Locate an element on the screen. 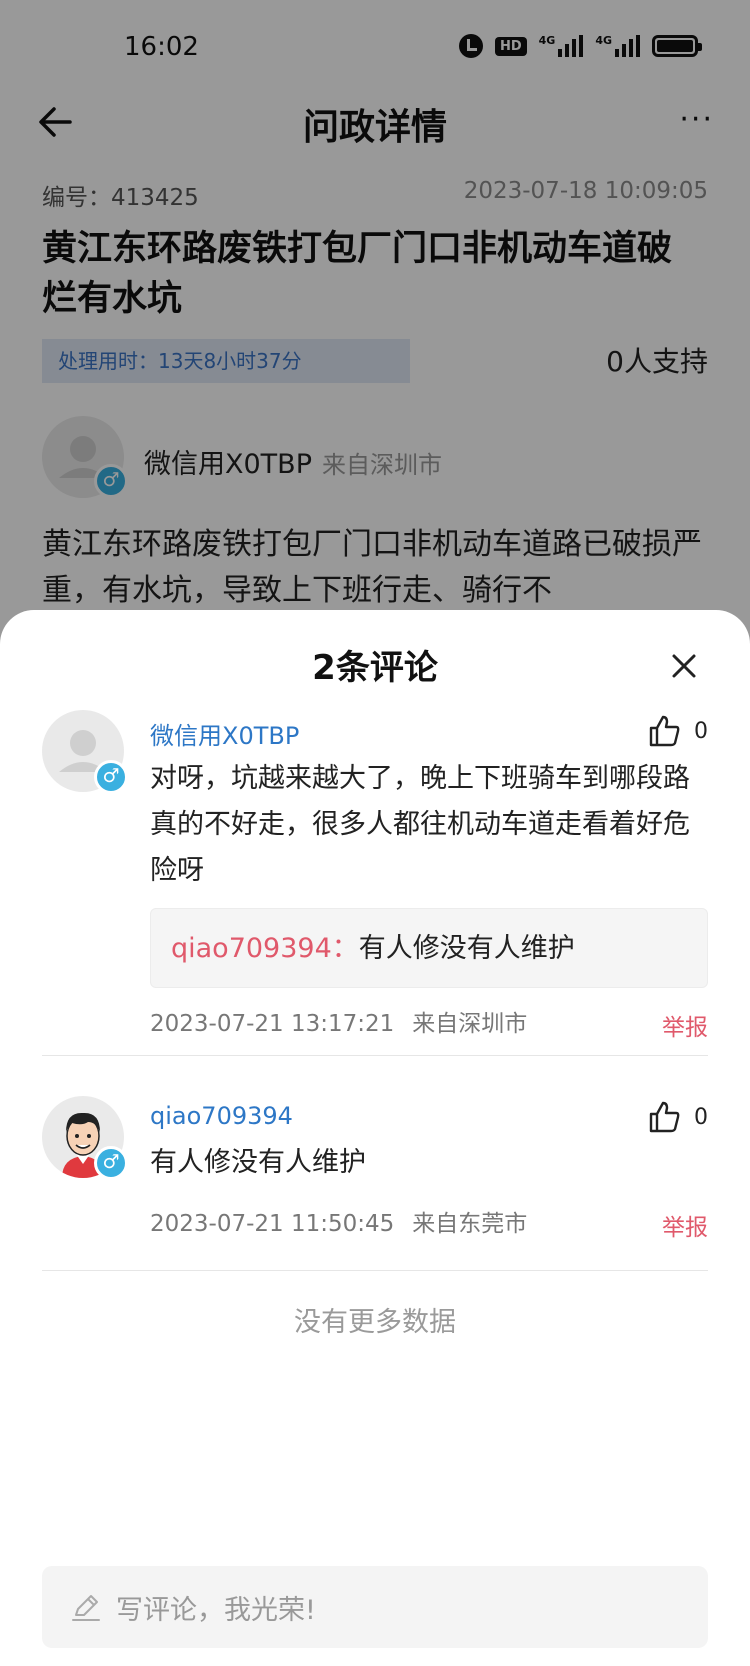 The width and height of the screenshot is (750, 1666). pen-icon is located at coordinates (86, 1608).